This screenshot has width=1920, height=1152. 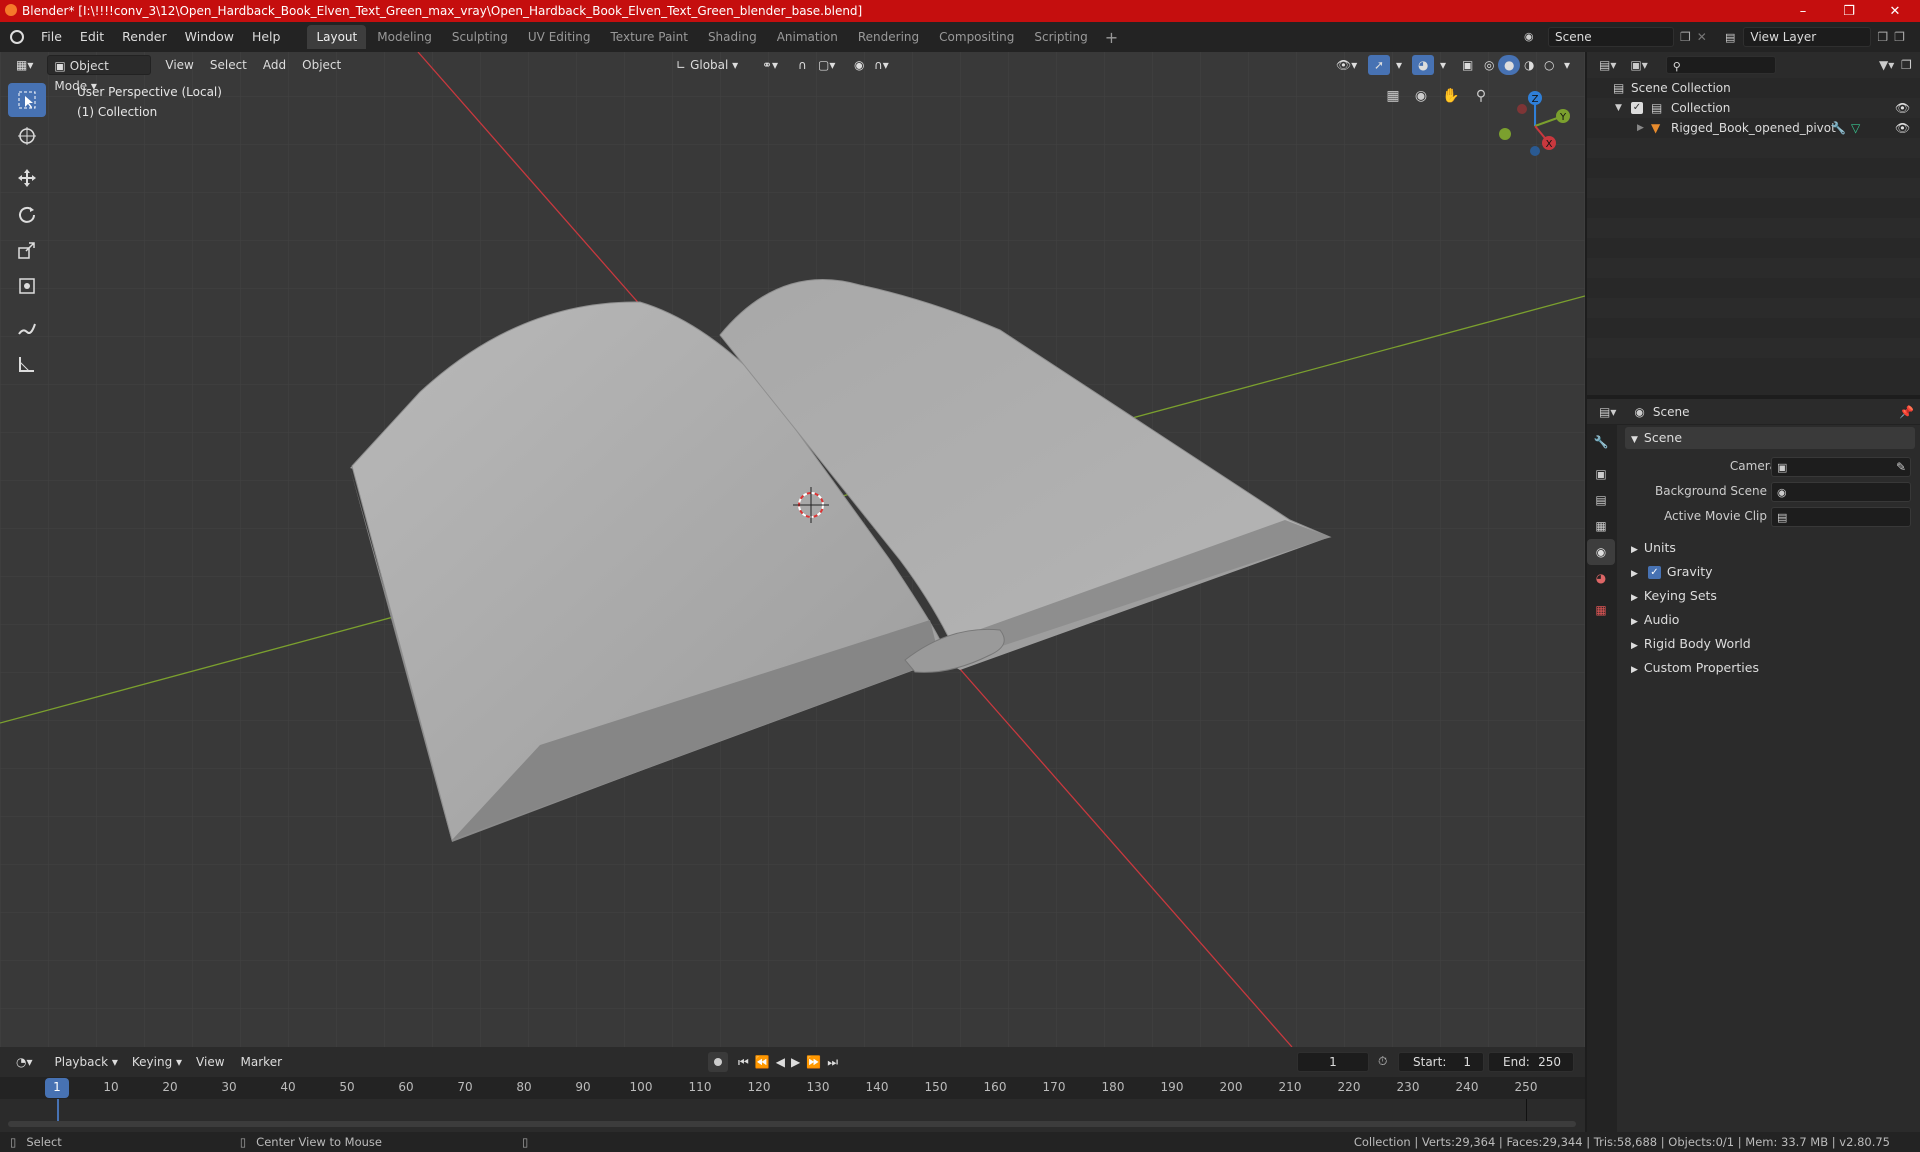 What do you see at coordinates (1601, 526) in the screenshot?
I see `view-layer-tab-icon: ▦` at bounding box center [1601, 526].